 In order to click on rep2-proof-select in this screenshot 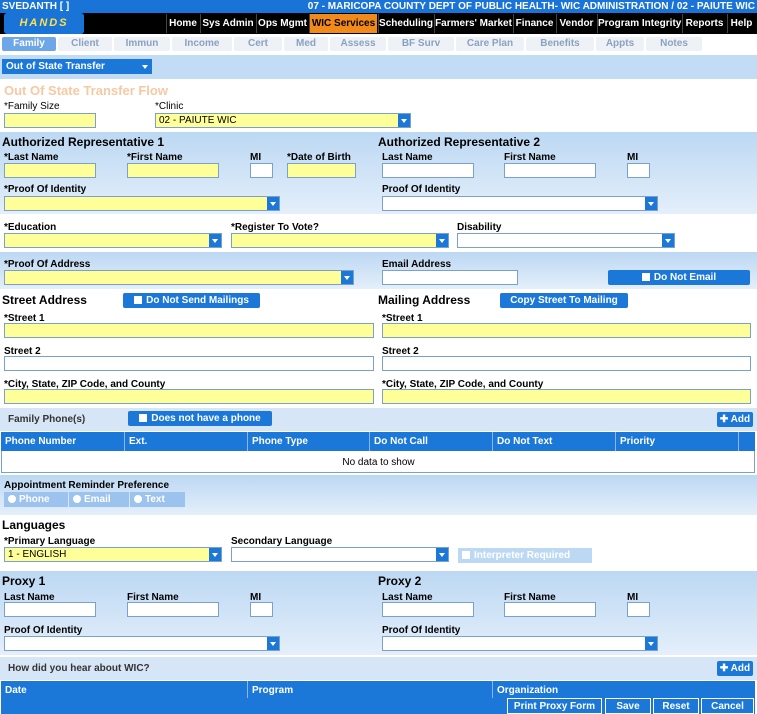, I will do `click(520, 203)`.